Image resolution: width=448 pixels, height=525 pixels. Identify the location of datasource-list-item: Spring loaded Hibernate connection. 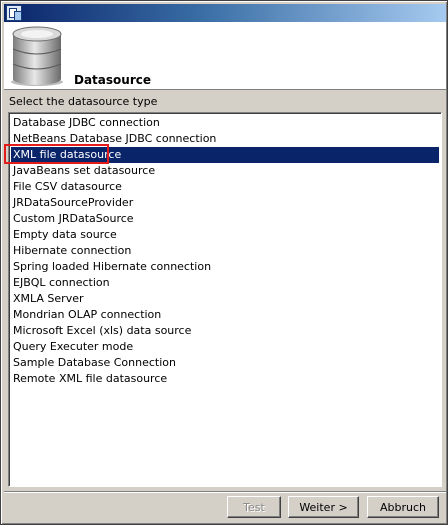
(225, 267).